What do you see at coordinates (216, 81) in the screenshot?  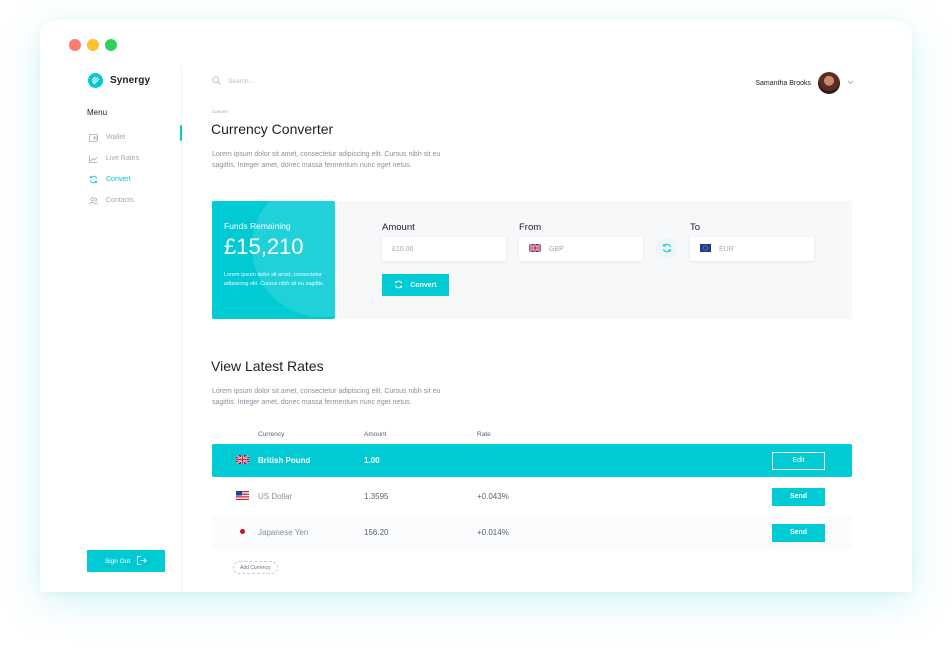 I see `search-icon` at bounding box center [216, 81].